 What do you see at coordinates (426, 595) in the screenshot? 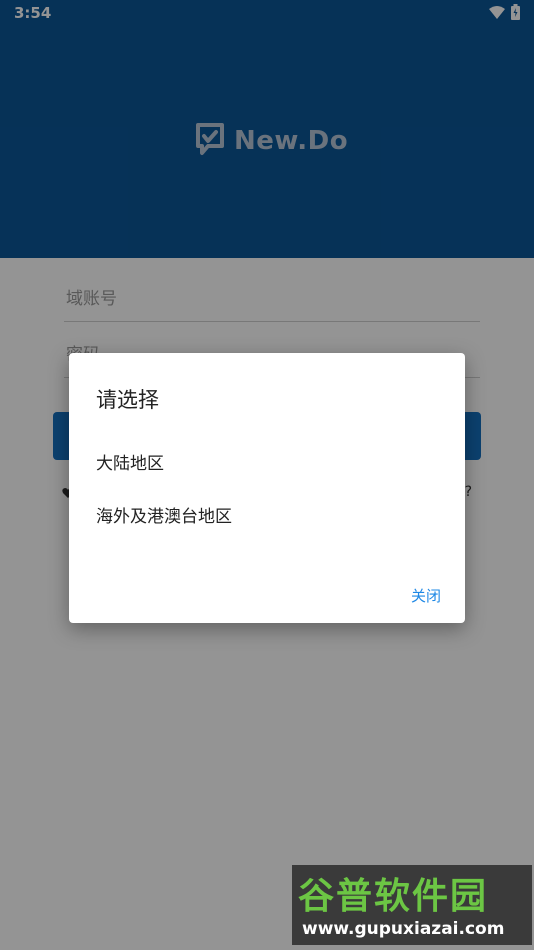
I see `close-button: 关闭` at bounding box center [426, 595].